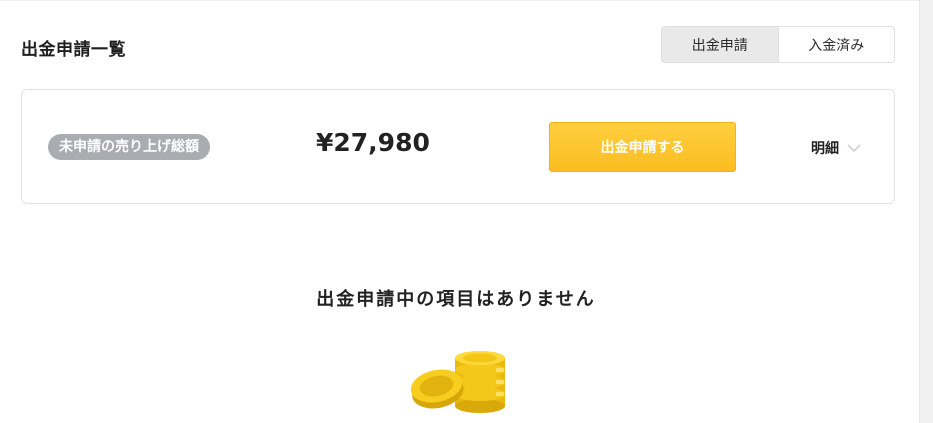  What do you see at coordinates (642, 147) in the screenshot?
I see `apply-withdrawal-button: 出金申請する` at bounding box center [642, 147].